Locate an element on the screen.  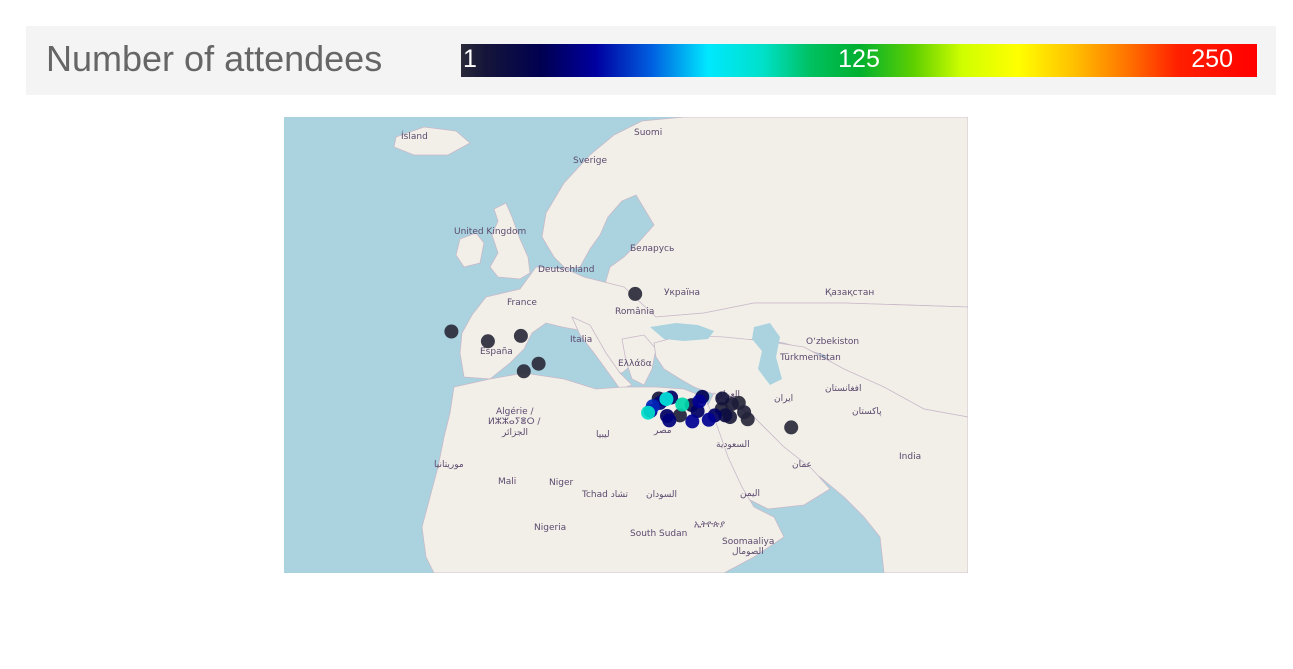
colorbar-max-label: 250 is located at coordinates (1212, 59).